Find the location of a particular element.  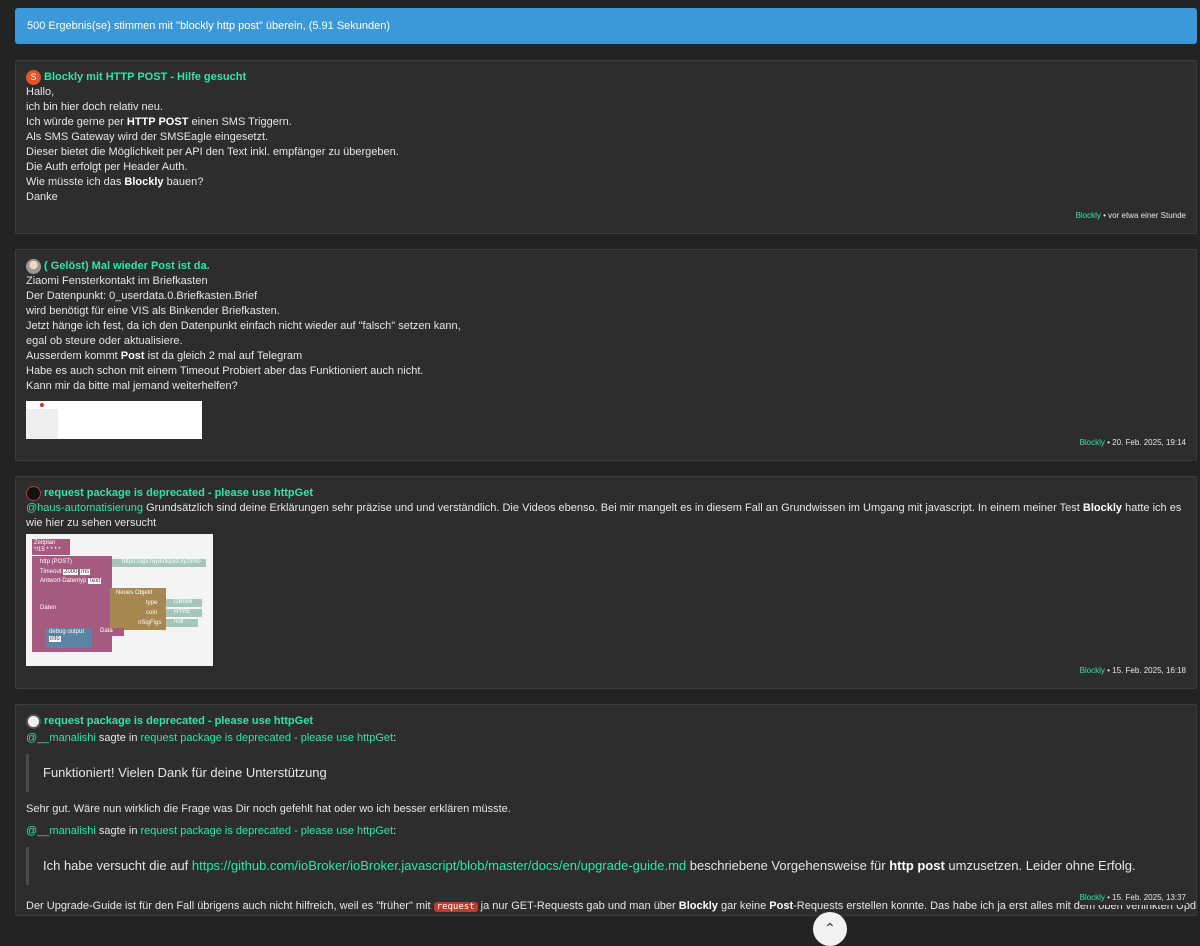

block-zeitplan: Zeitplan */15 * * * * is located at coordinates (51, 547).